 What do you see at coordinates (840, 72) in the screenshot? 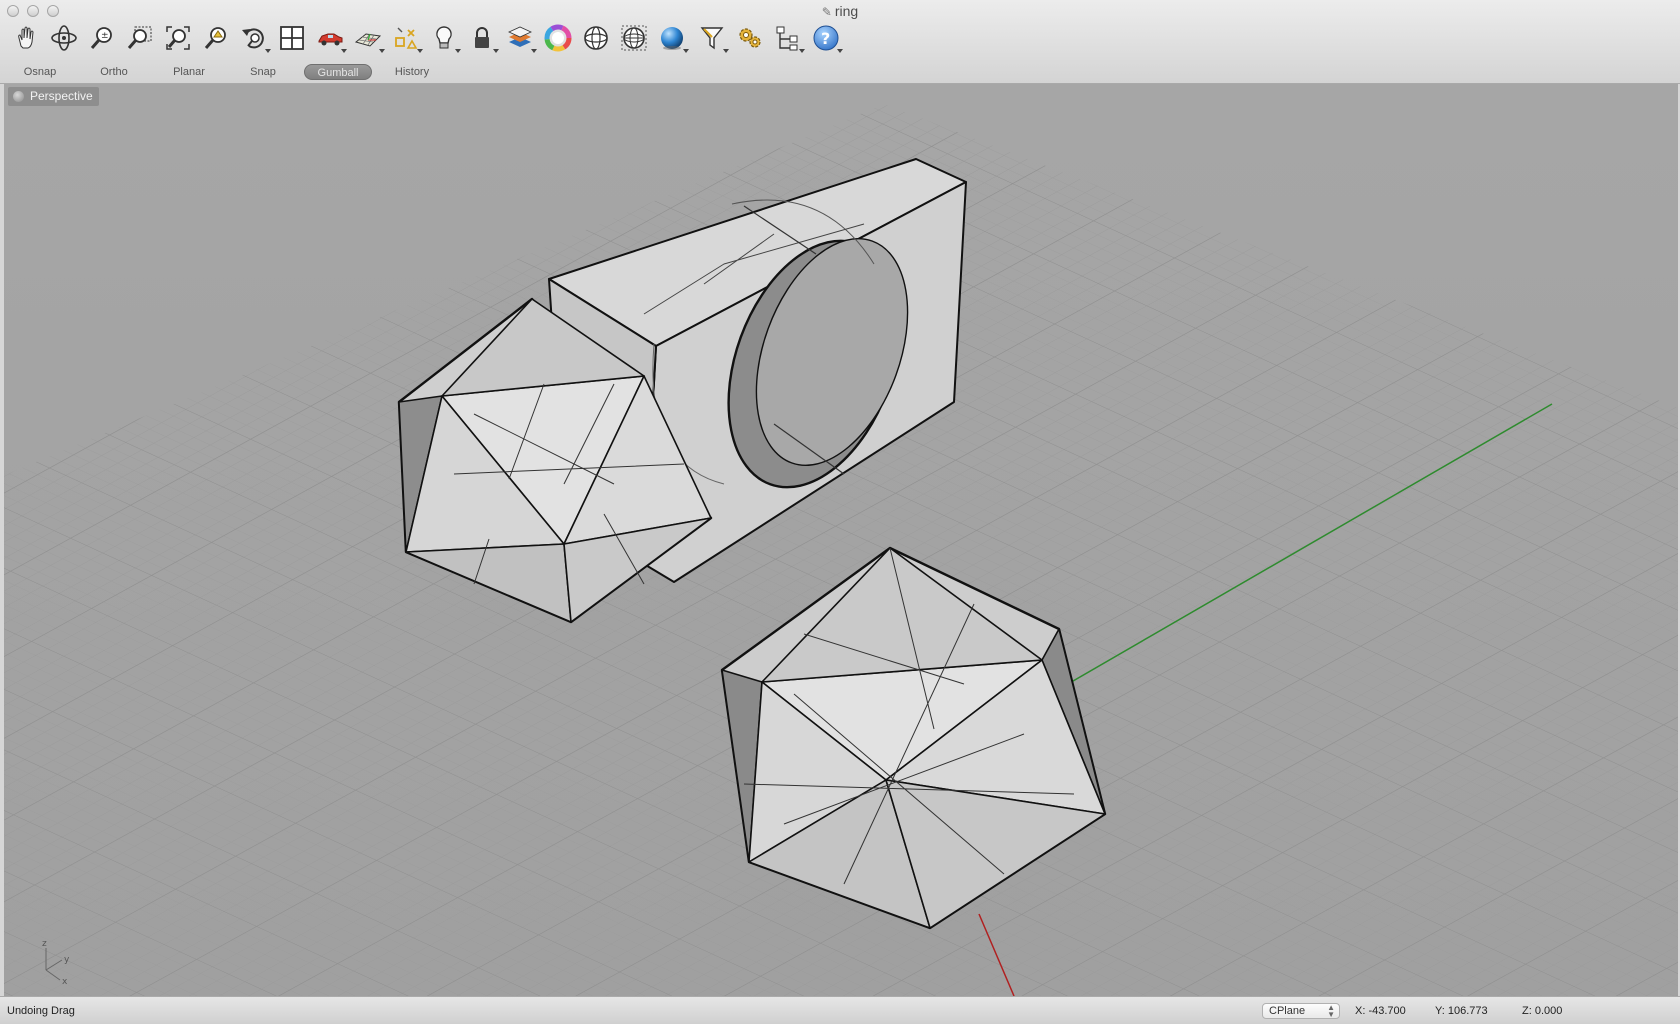
I see `modeling-aids-bar: Osnap Ortho Planar Snap Gumball History` at bounding box center [840, 72].